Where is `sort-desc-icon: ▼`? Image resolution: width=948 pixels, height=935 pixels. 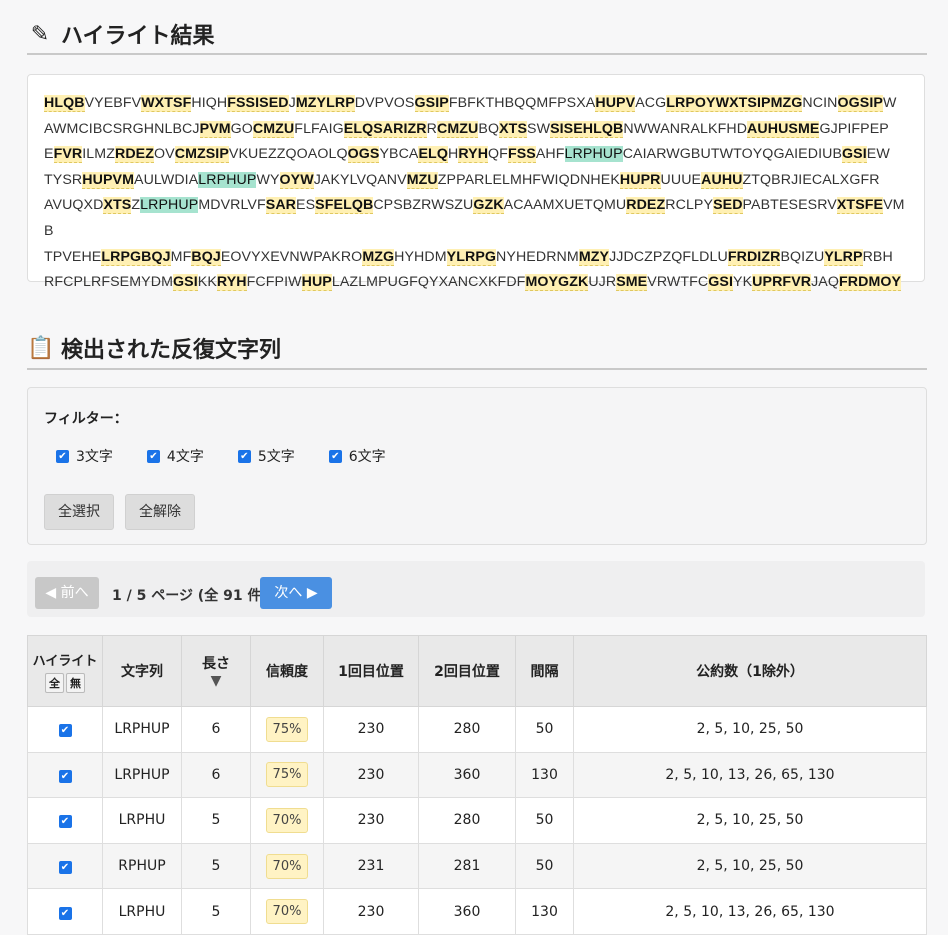 sort-desc-icon: ▼ is located at coordinates (216, 681).